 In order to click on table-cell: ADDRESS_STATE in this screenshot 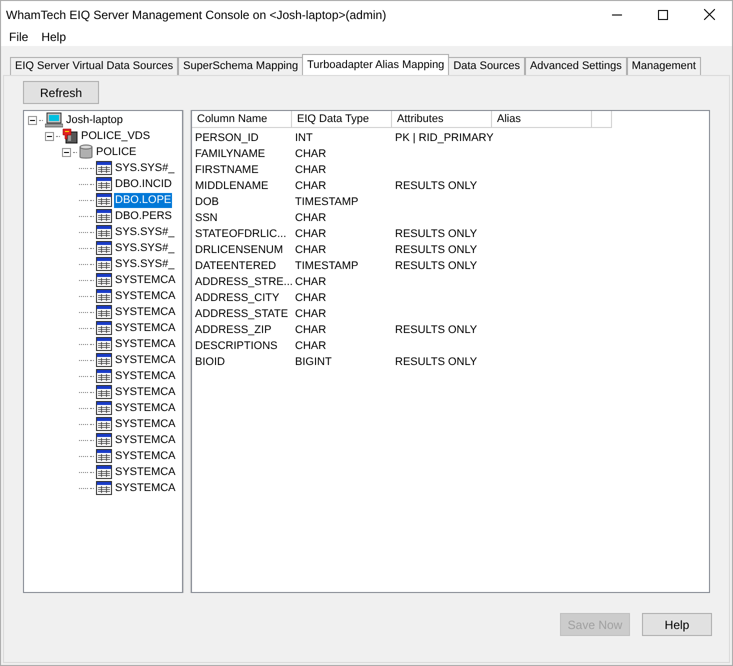, I will do `click(241, 314)`.